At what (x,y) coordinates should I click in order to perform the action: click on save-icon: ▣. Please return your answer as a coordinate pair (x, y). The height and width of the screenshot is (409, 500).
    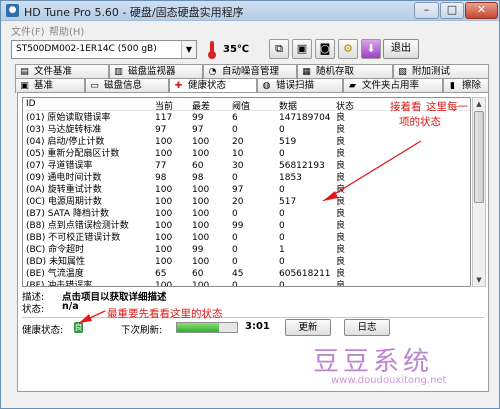
    Looking at the image, I should click on (302, 49).